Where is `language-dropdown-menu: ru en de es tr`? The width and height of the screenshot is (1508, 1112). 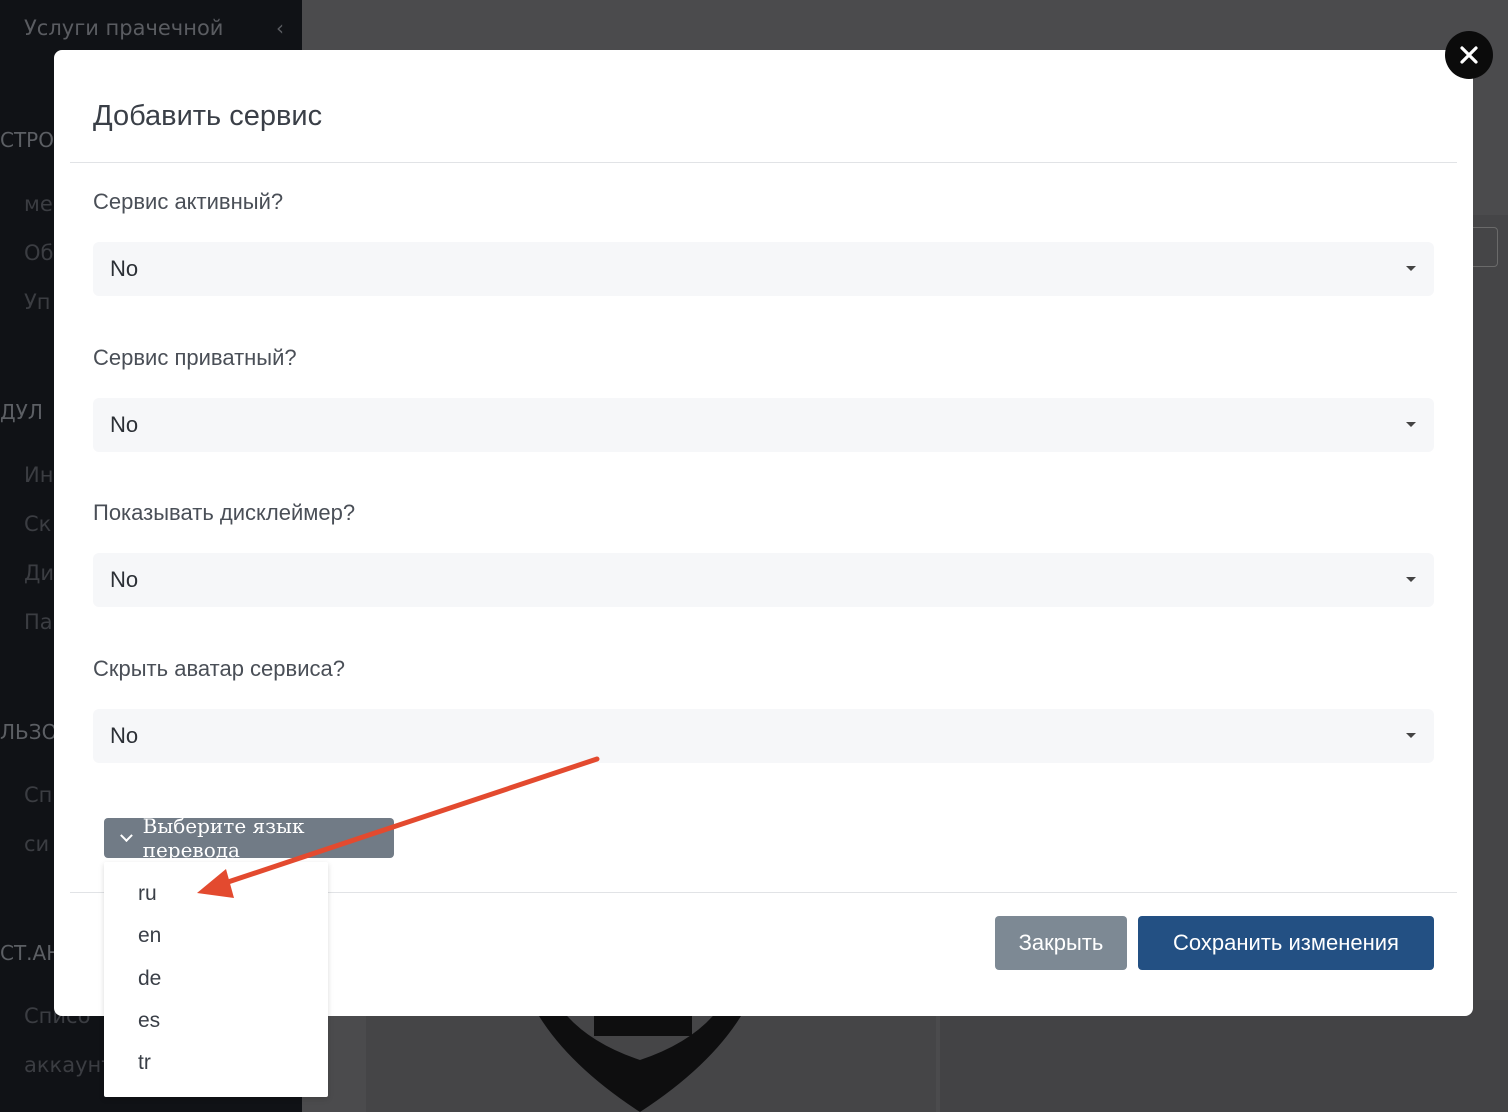 language-dropdown-menu: ru en de es tr is located at coordinates (216, 979).